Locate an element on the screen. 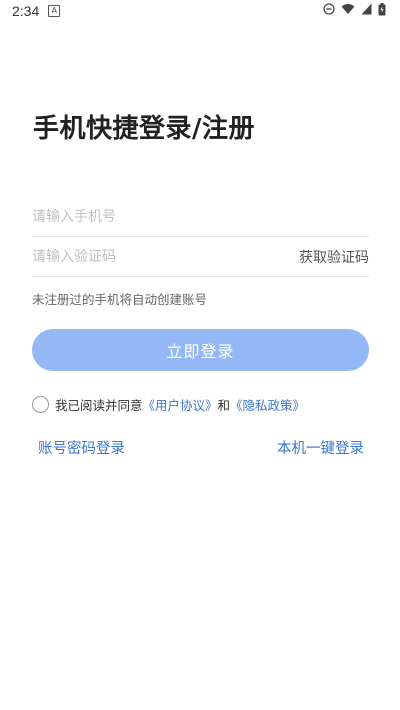 The image size is (400, 710). phone-field is located at coordinates (200, 217).